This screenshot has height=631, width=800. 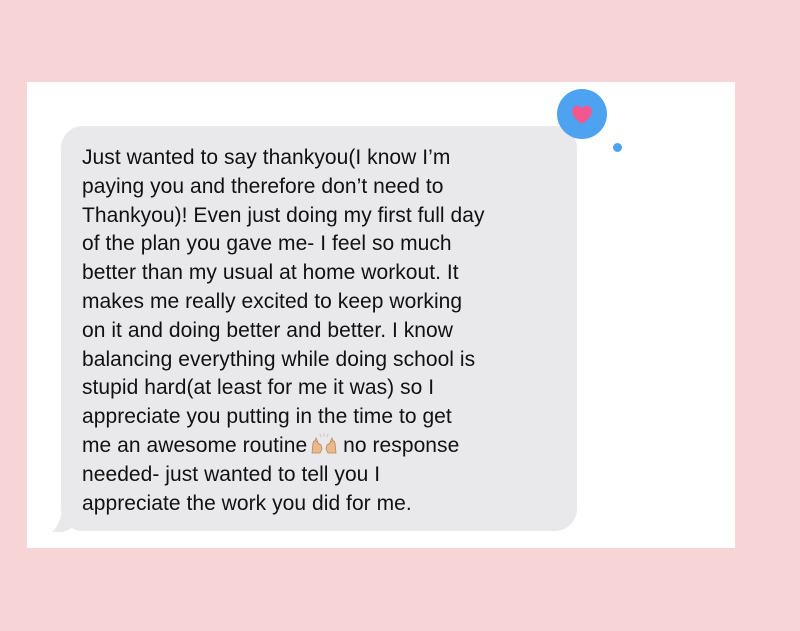 I want to click on message-line-with-emoji: me an awesome routine no response, so click(x=320, y=446).